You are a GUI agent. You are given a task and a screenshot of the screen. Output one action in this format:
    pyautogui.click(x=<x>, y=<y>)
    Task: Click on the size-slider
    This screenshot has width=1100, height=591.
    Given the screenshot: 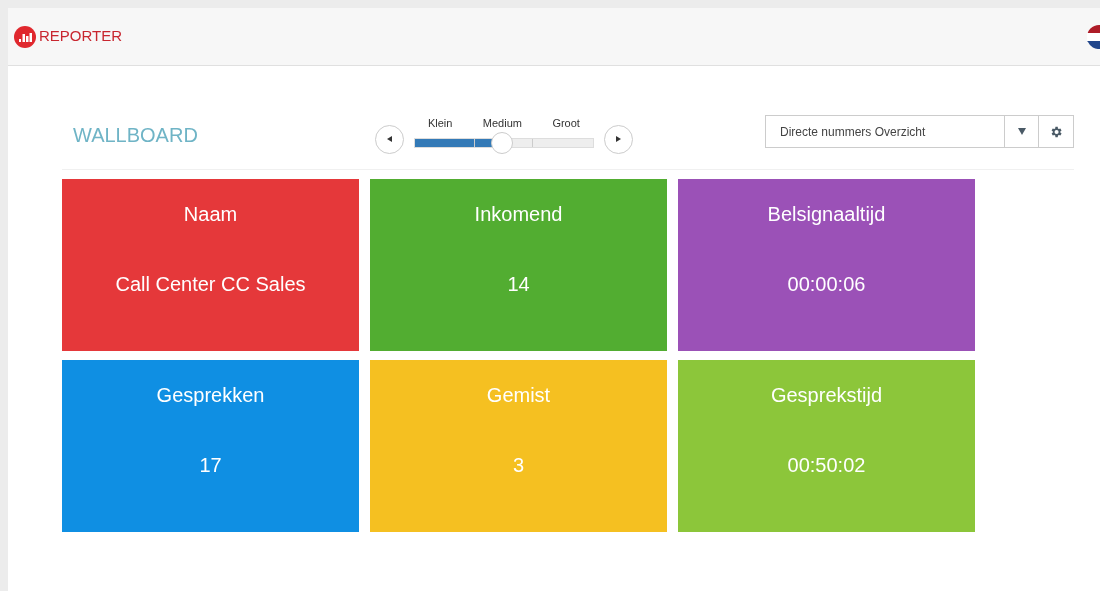 What is the action you would take?
    pyautogui.click(x=503, y=142)
    